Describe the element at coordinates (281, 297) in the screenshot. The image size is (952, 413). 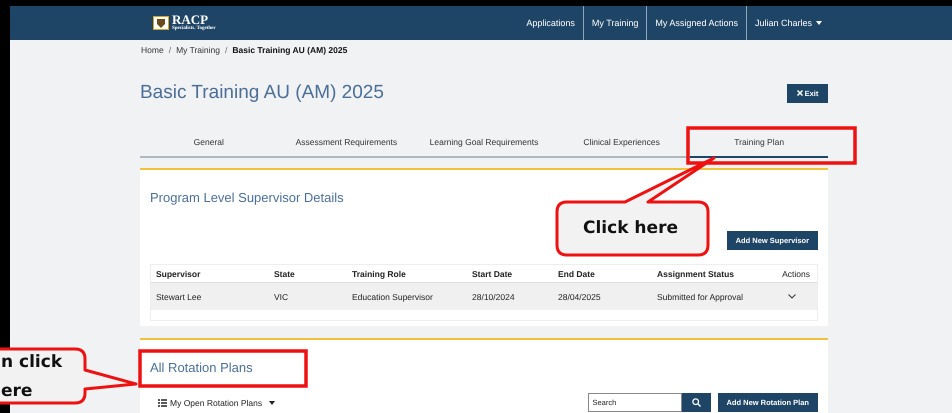
I see `table-cell-text: VIC` at that location.